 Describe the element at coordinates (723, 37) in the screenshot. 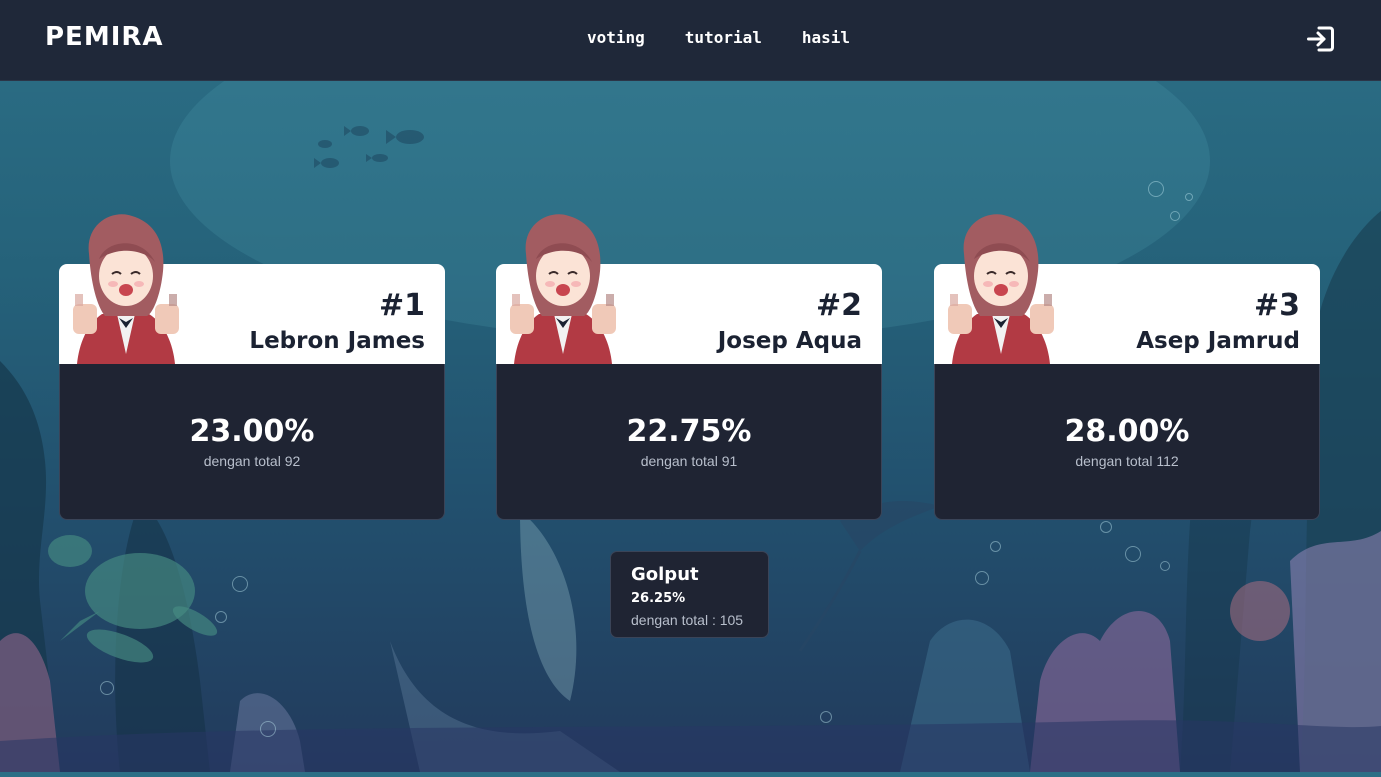

I see `nav-link-tutorial: tutorial` at that location.